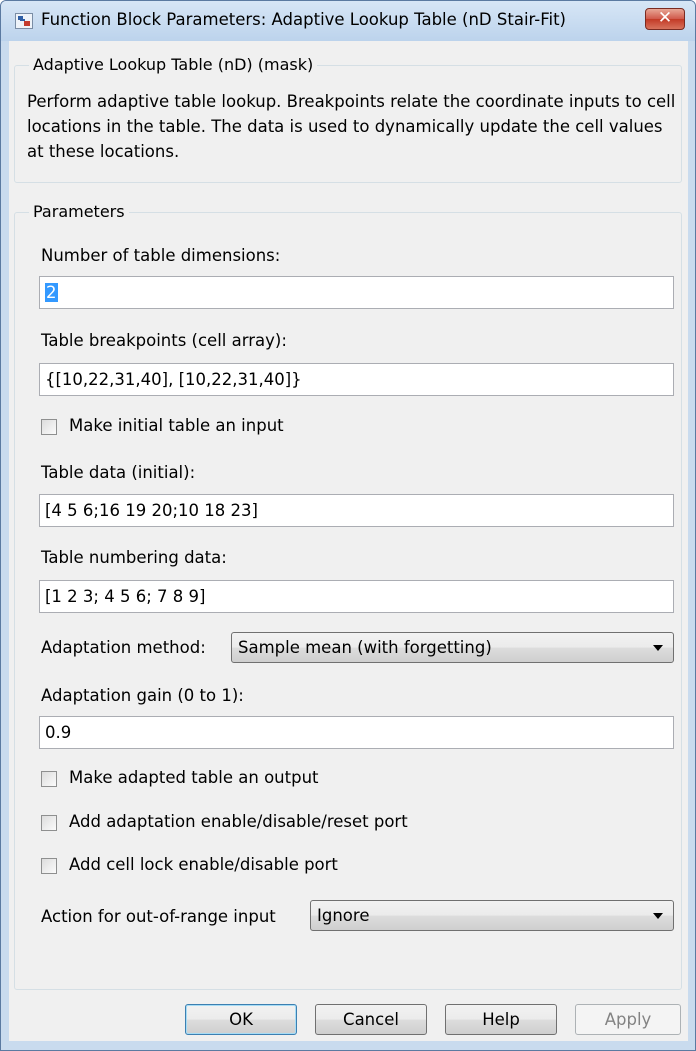 Image resolution: width=696 pixels, height=1051 pixels. Describe the element at coordinates (49, 823) in the screenshot. I see `reset-port-checkbox` at that location.